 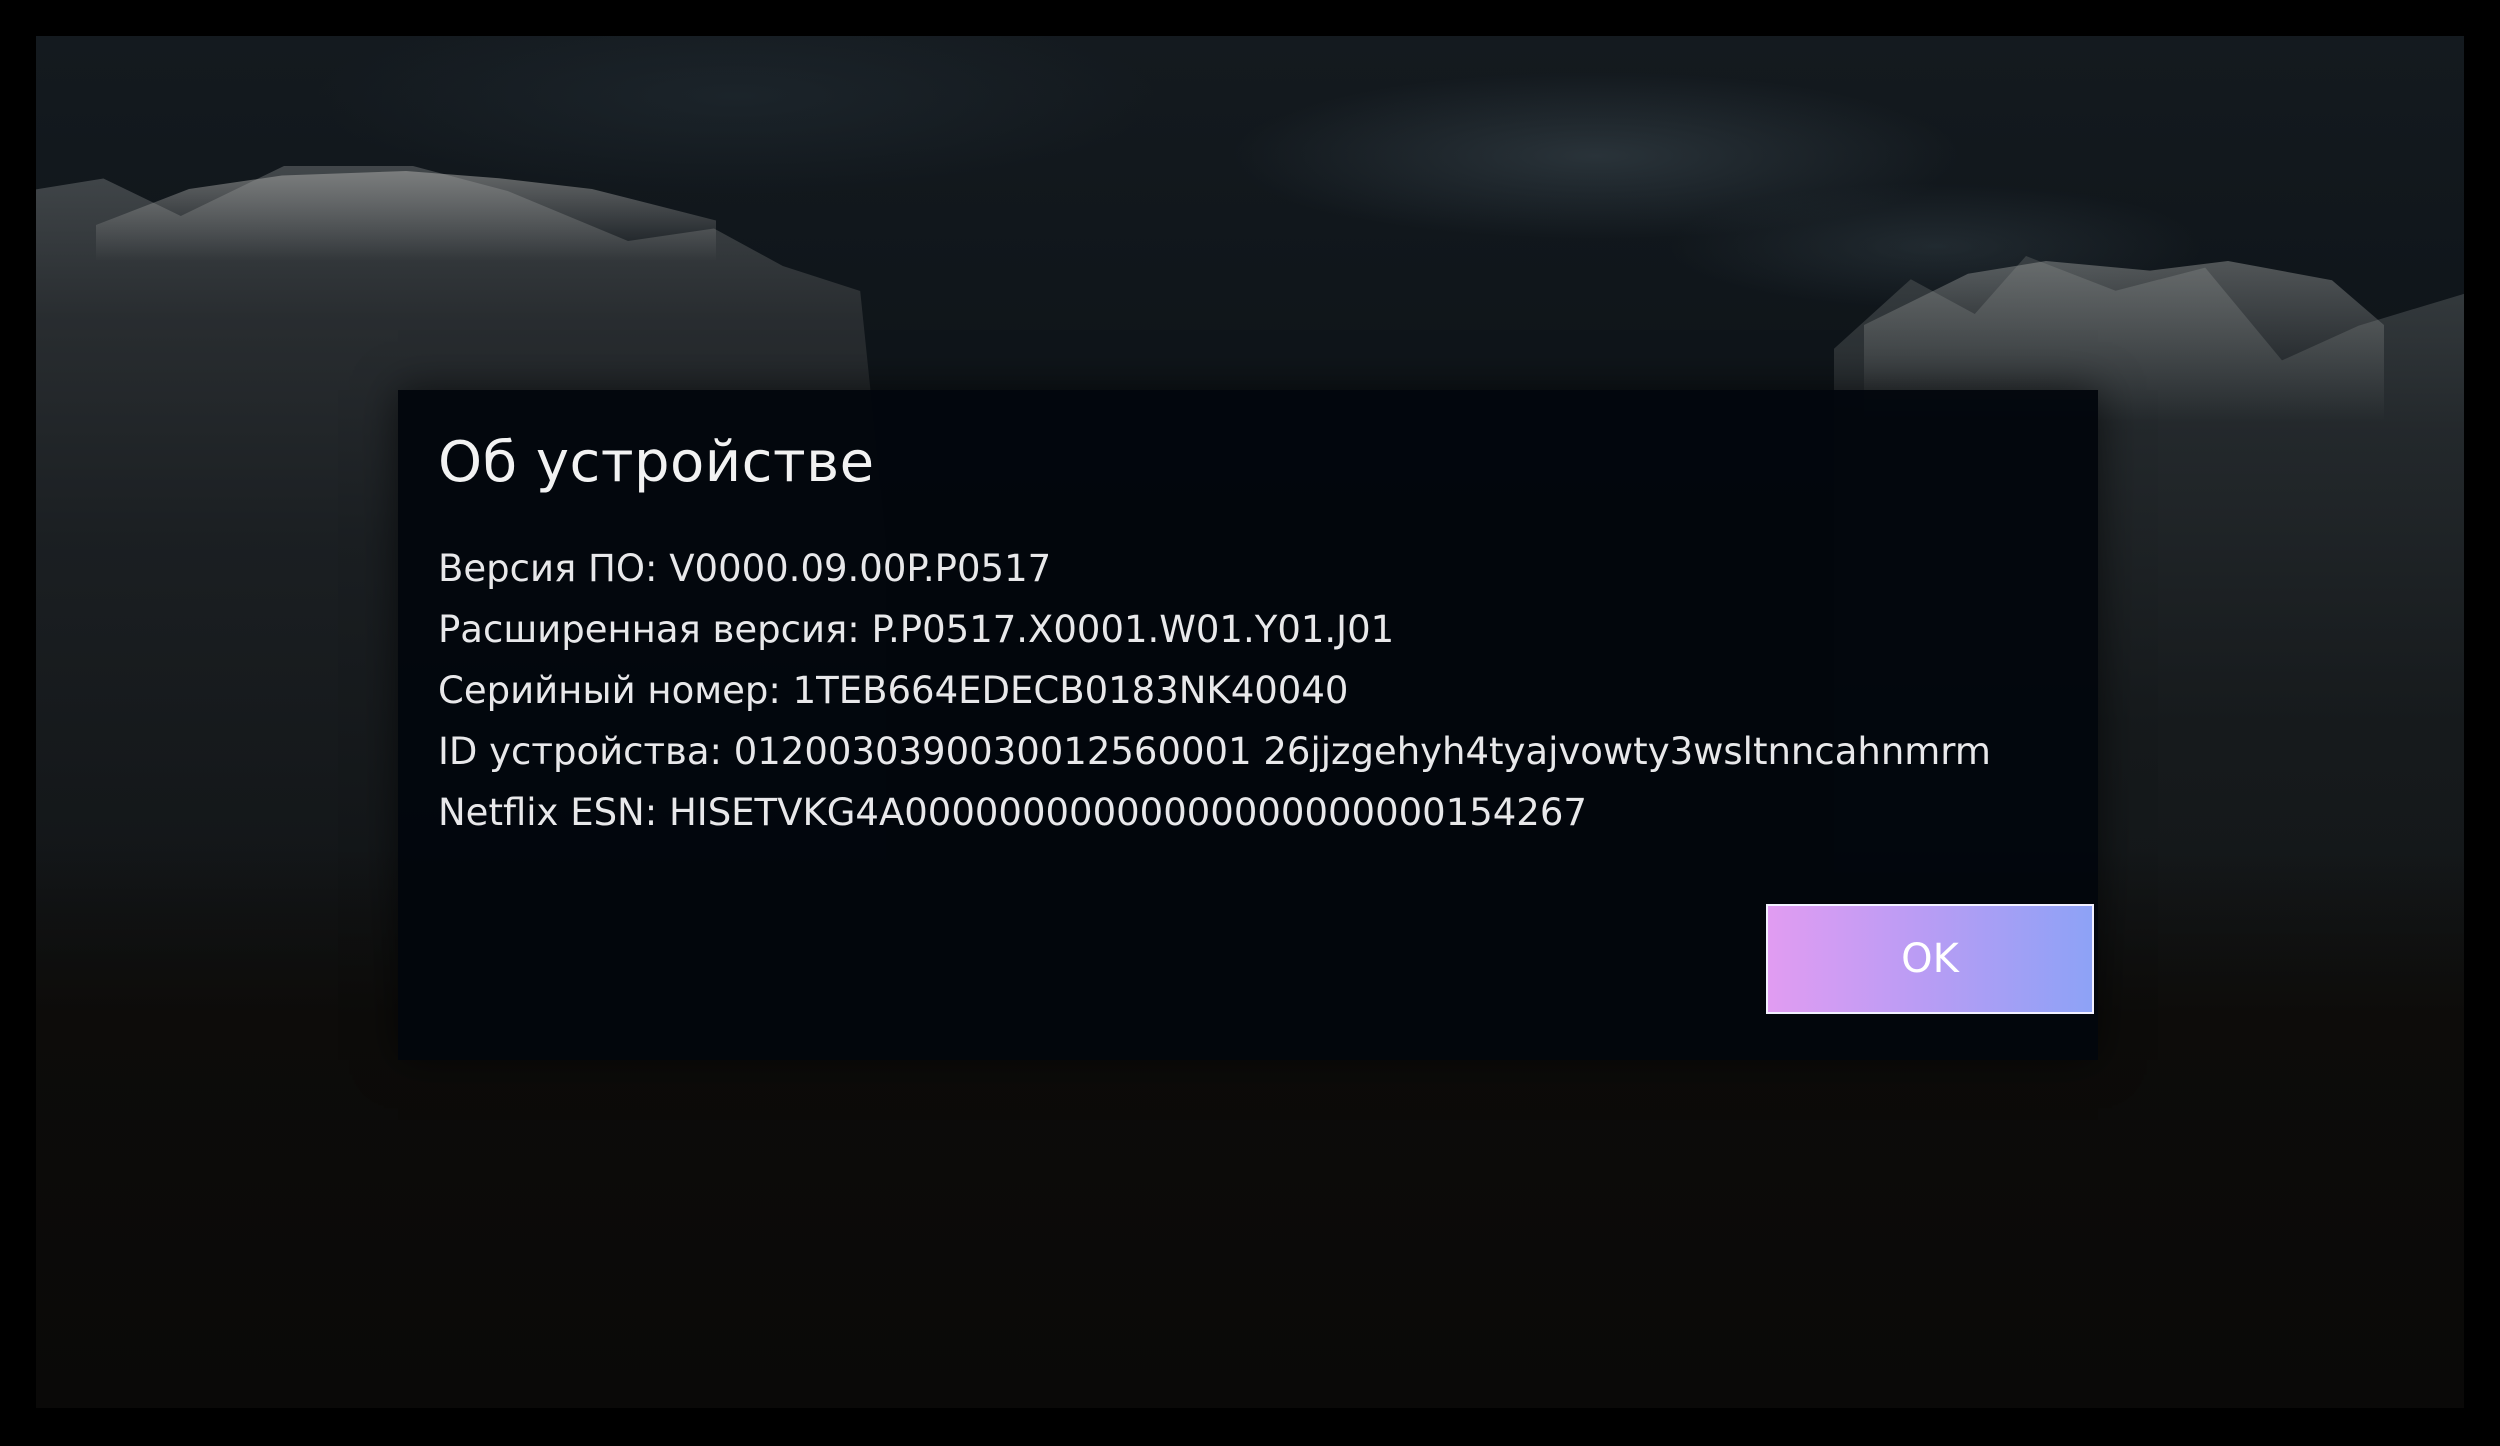 What do you see at coordinates (656, 462) in the screenshot?
I see `dialog-title: Об устройстве` at bounding box center [656, 462].